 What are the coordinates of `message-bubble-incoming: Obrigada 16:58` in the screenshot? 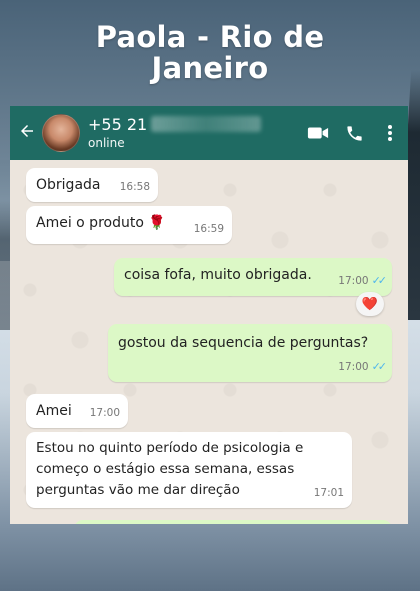 It's located at (92, 185).